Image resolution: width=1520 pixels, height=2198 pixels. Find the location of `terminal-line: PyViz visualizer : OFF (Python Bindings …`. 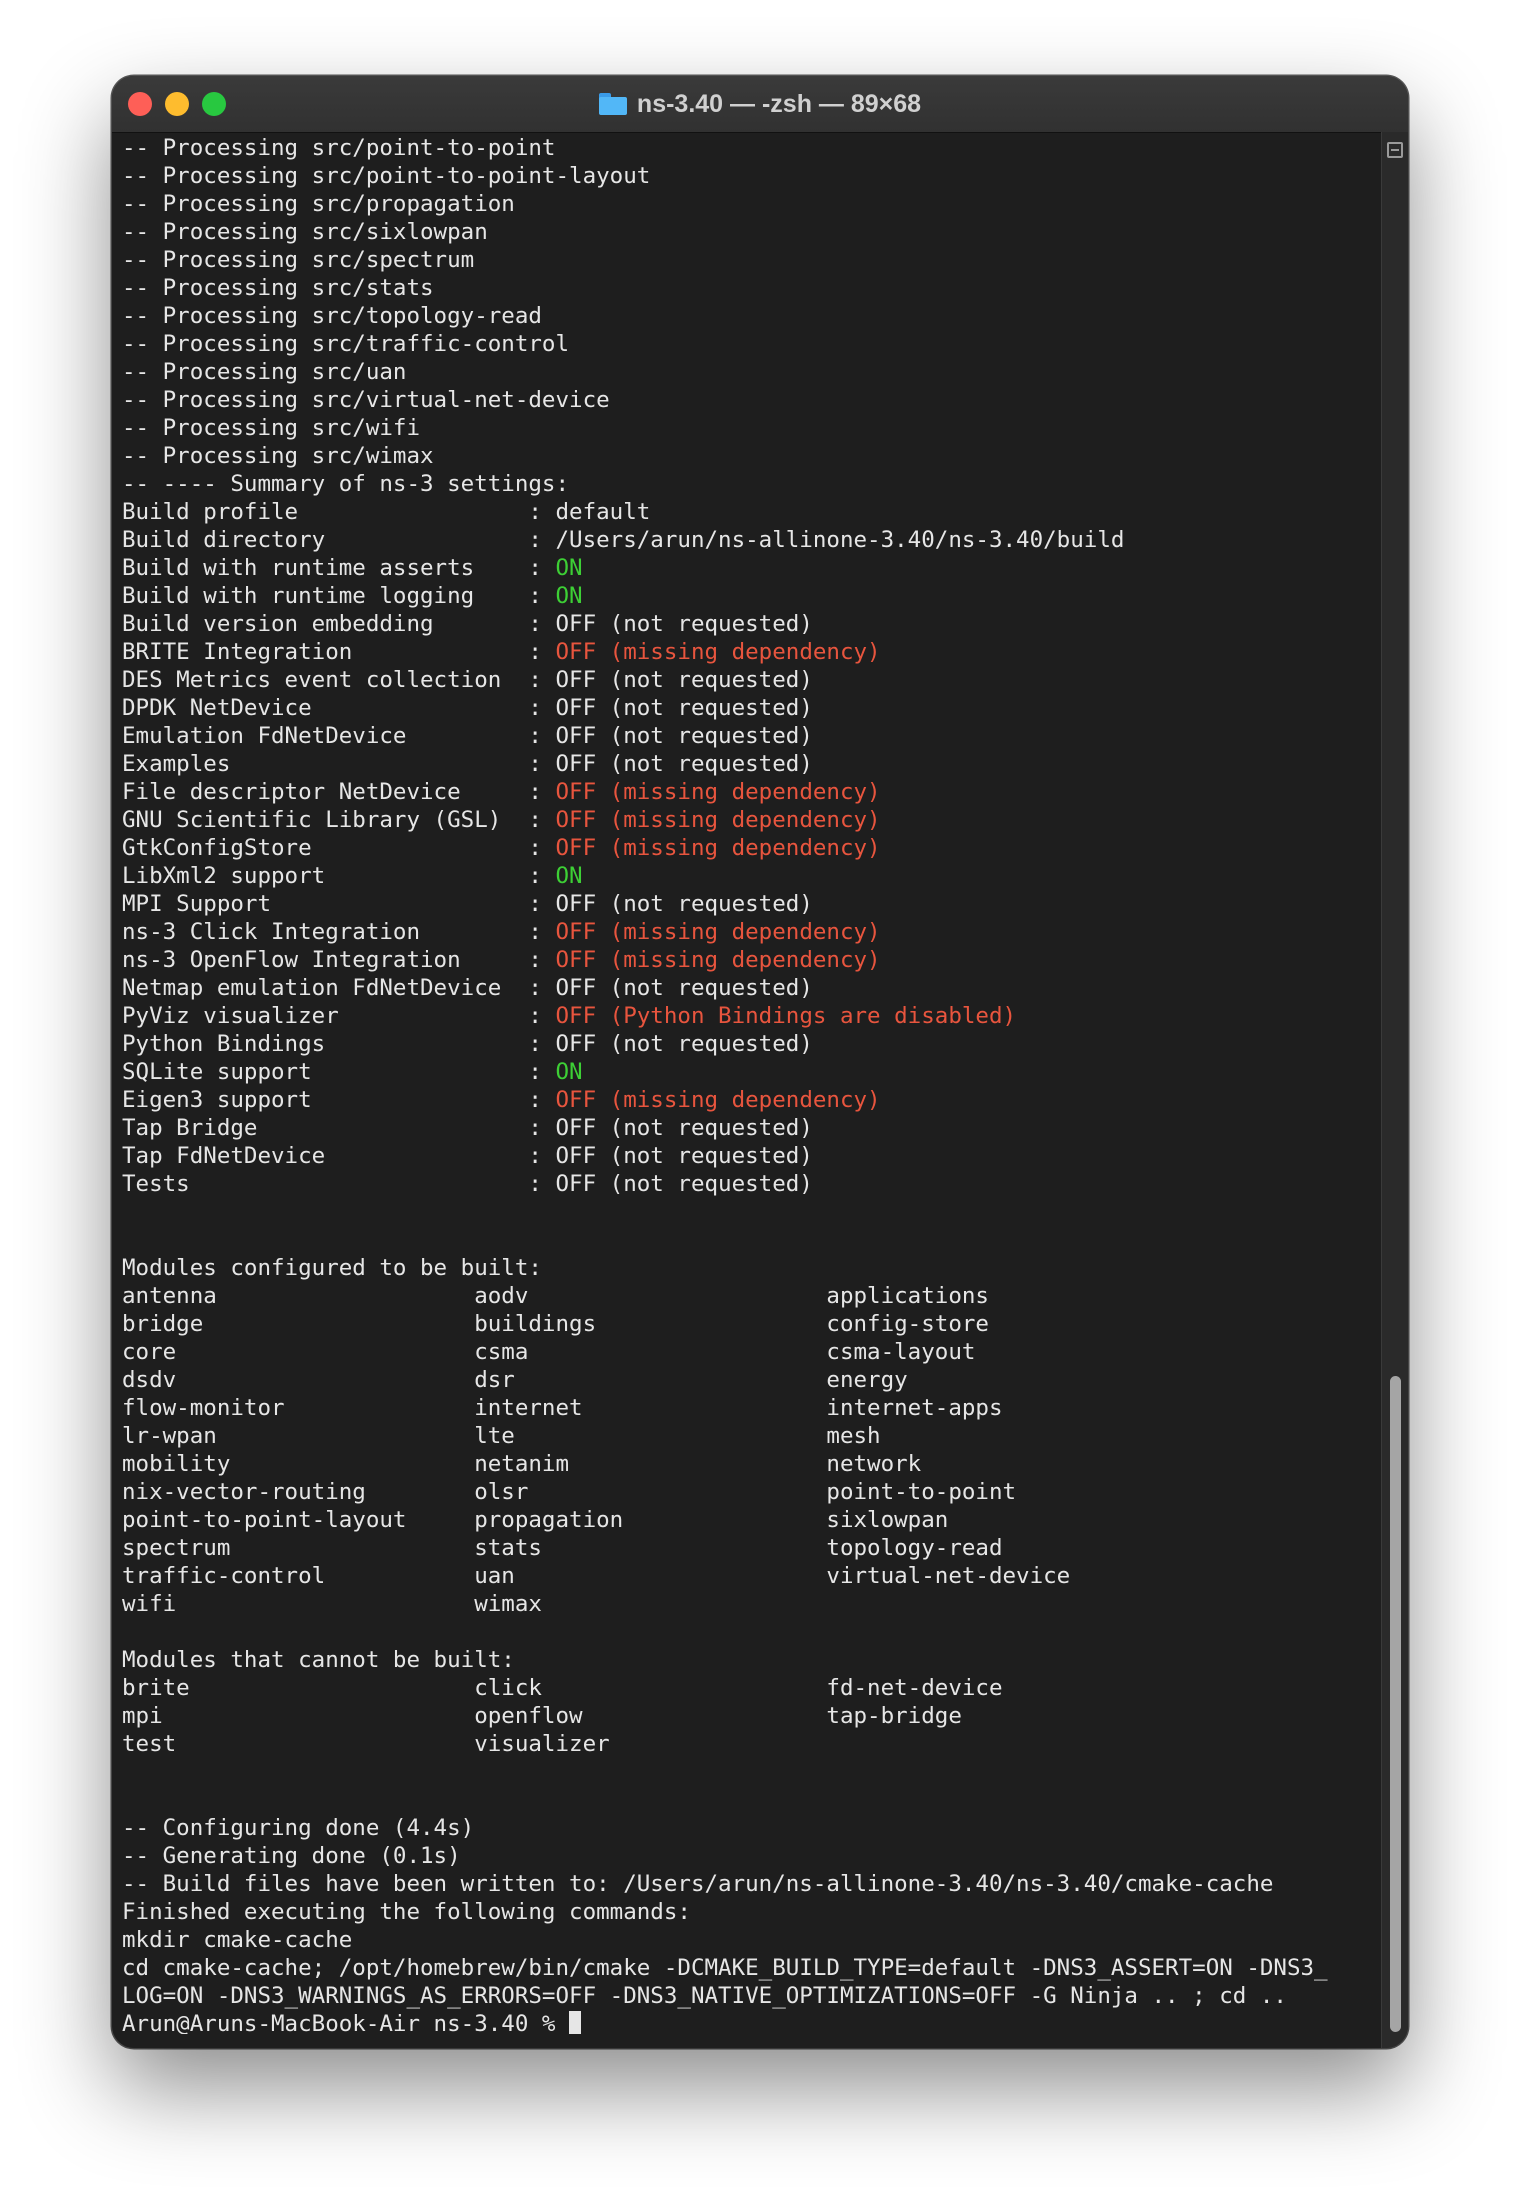

terminal-line: PyViz visualizer : OFF (Python Bindings … is located at coordinates (751, 1016).